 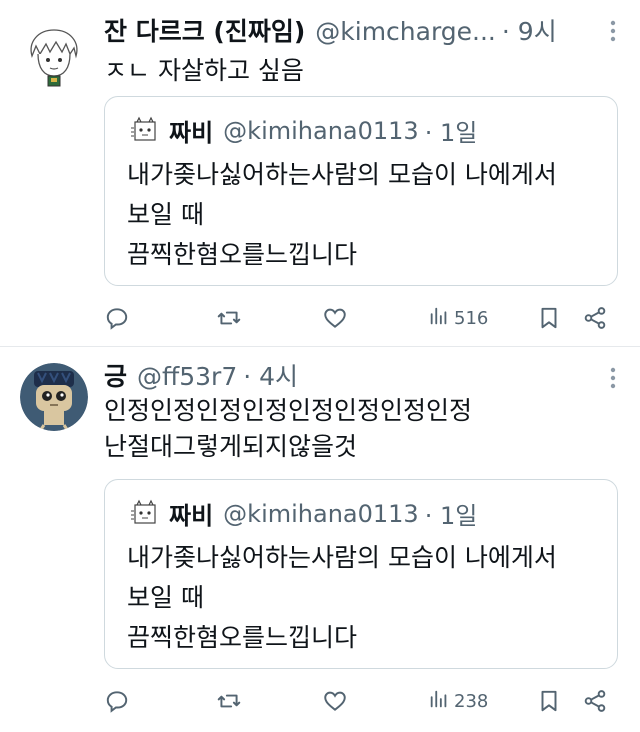 I want to click on views-count: 238, so click(x=471, y=701).